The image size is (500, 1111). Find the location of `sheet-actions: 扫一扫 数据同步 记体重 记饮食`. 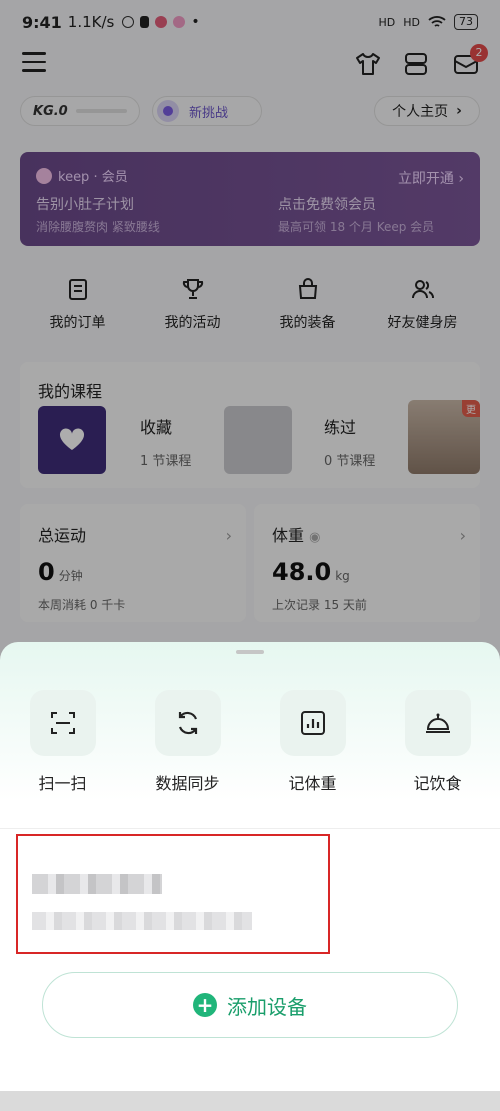

sheet-actions: 扫一扫 数据同步 记体重 记饮食 is located at coordinates (250, 742).